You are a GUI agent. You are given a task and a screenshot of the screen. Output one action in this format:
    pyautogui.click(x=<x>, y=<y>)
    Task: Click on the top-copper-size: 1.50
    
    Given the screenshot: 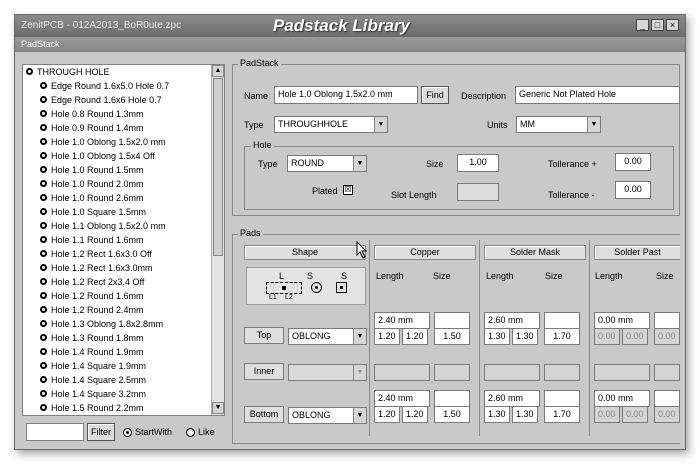 What is the action you would take?
    pyautogui.click(x=452, y=336)
    